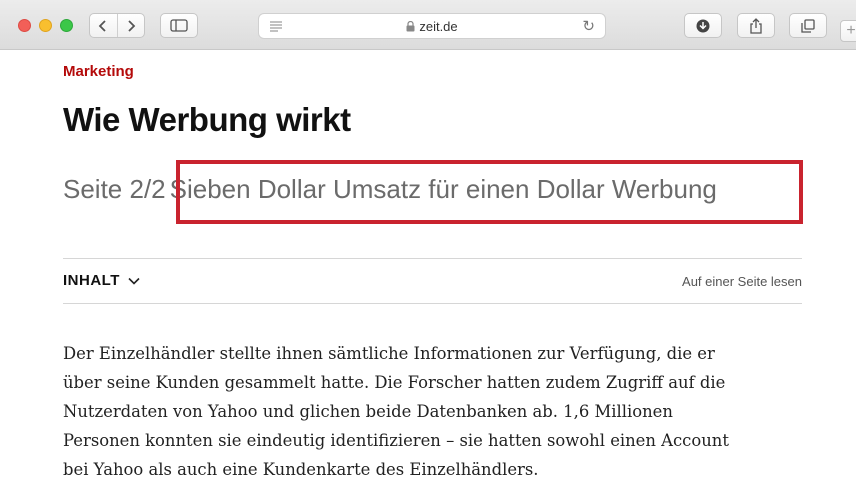  I want to click on chevron-down-icon, so click(134, 281).